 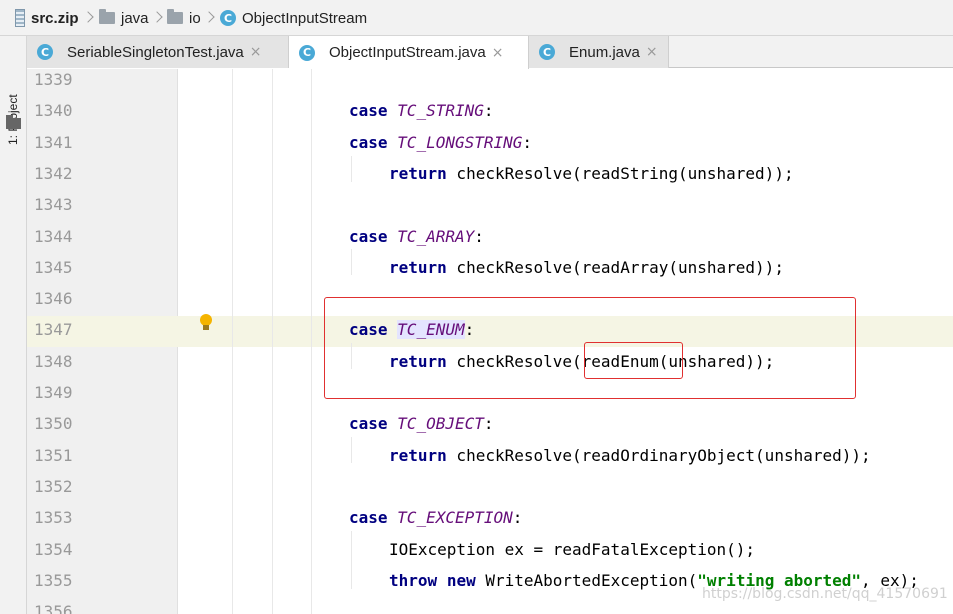 What do you see at coordinates (53, 392) in the screenshot?
I see `line-number: 1349` at bounding box center [53, 392].